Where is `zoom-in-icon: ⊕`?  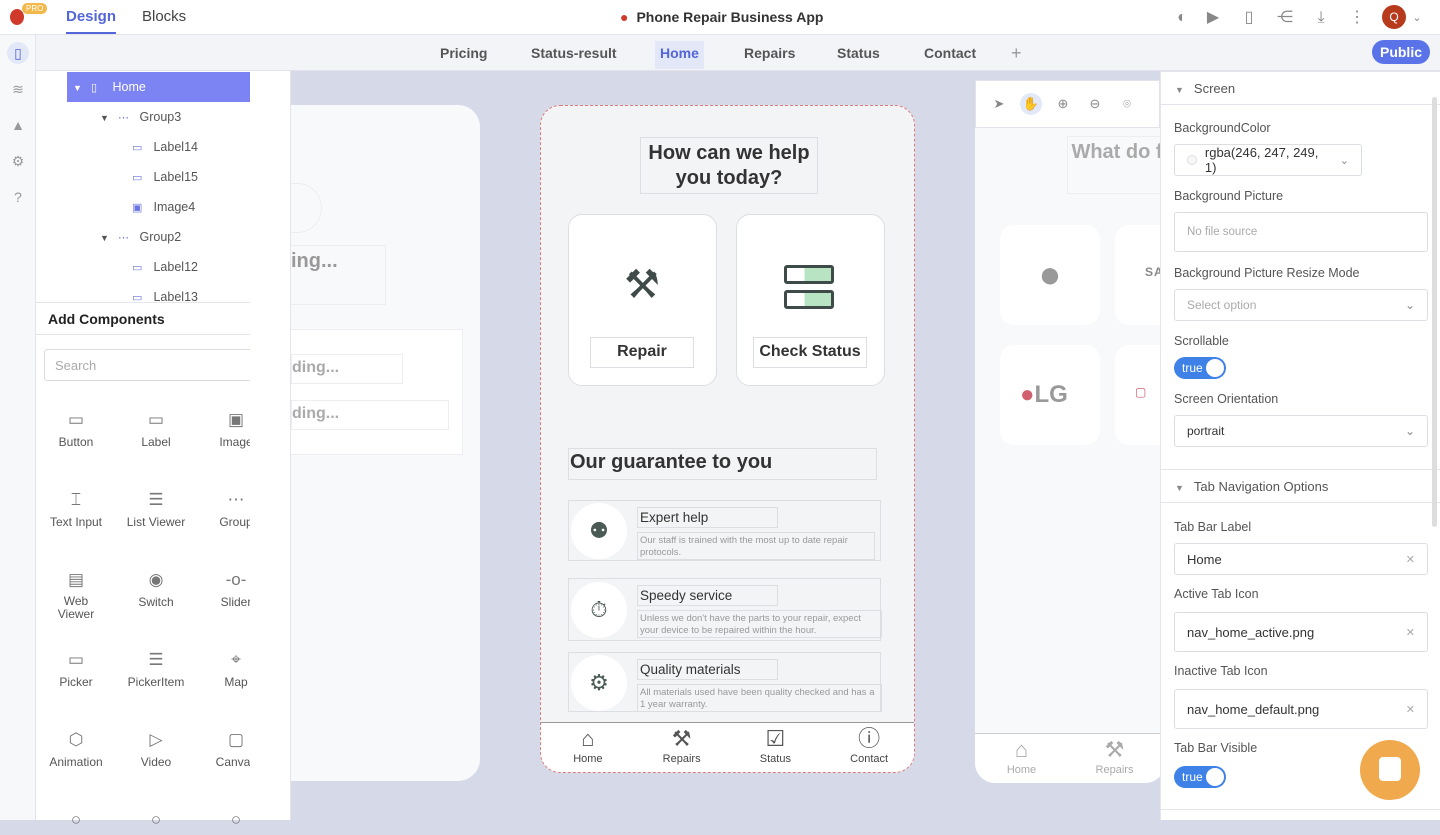 zoom-in-icon: ⊕ is located at coordinates (1063, 104).